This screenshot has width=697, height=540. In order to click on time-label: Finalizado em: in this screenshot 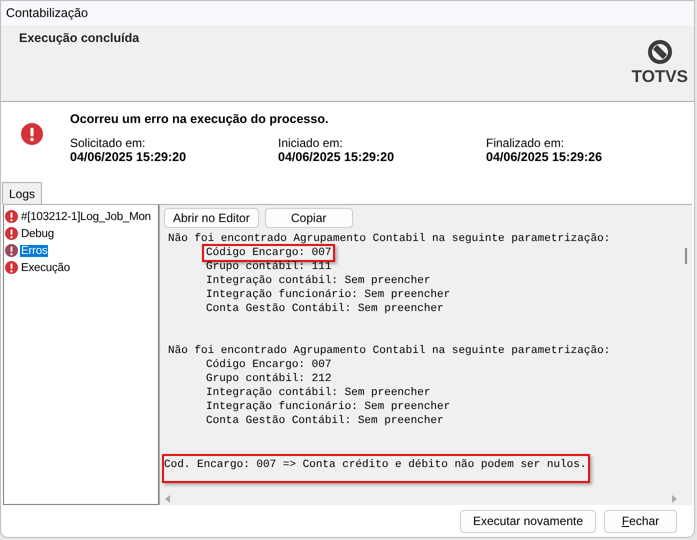, I will do `click(526, 143)`.